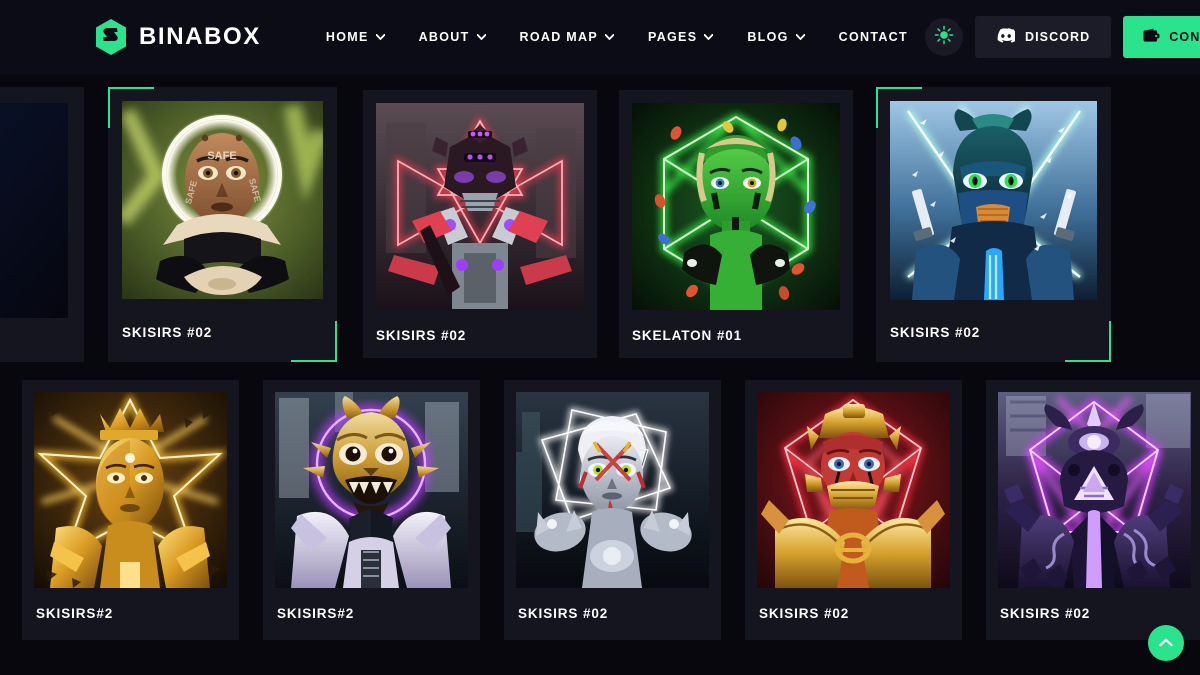 This screenshot has width=1200, height=675. Describe the element at coordinates (221, 156) in the screenshot. I see `svg-text: SAFE` at that location.